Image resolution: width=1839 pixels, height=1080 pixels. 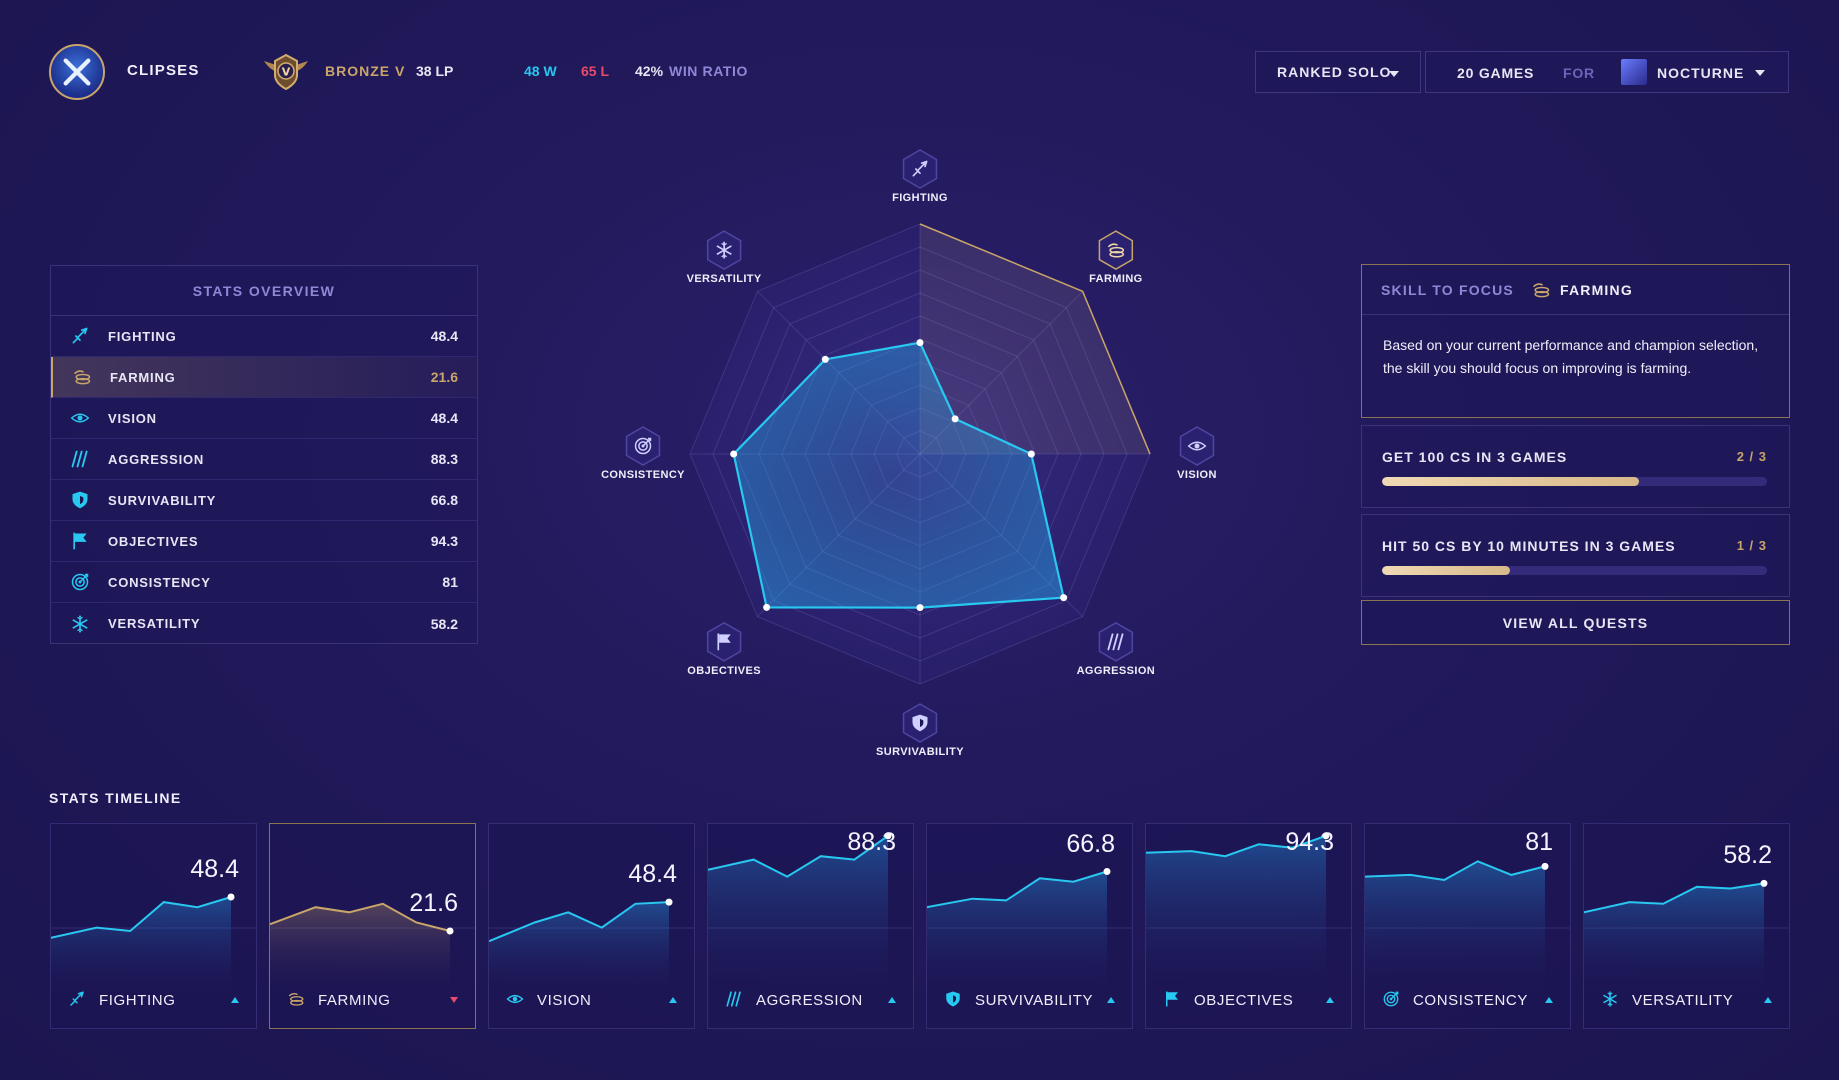 I want to click on win-ratio-label: WIN RATIO, so click(x=709, y=71).